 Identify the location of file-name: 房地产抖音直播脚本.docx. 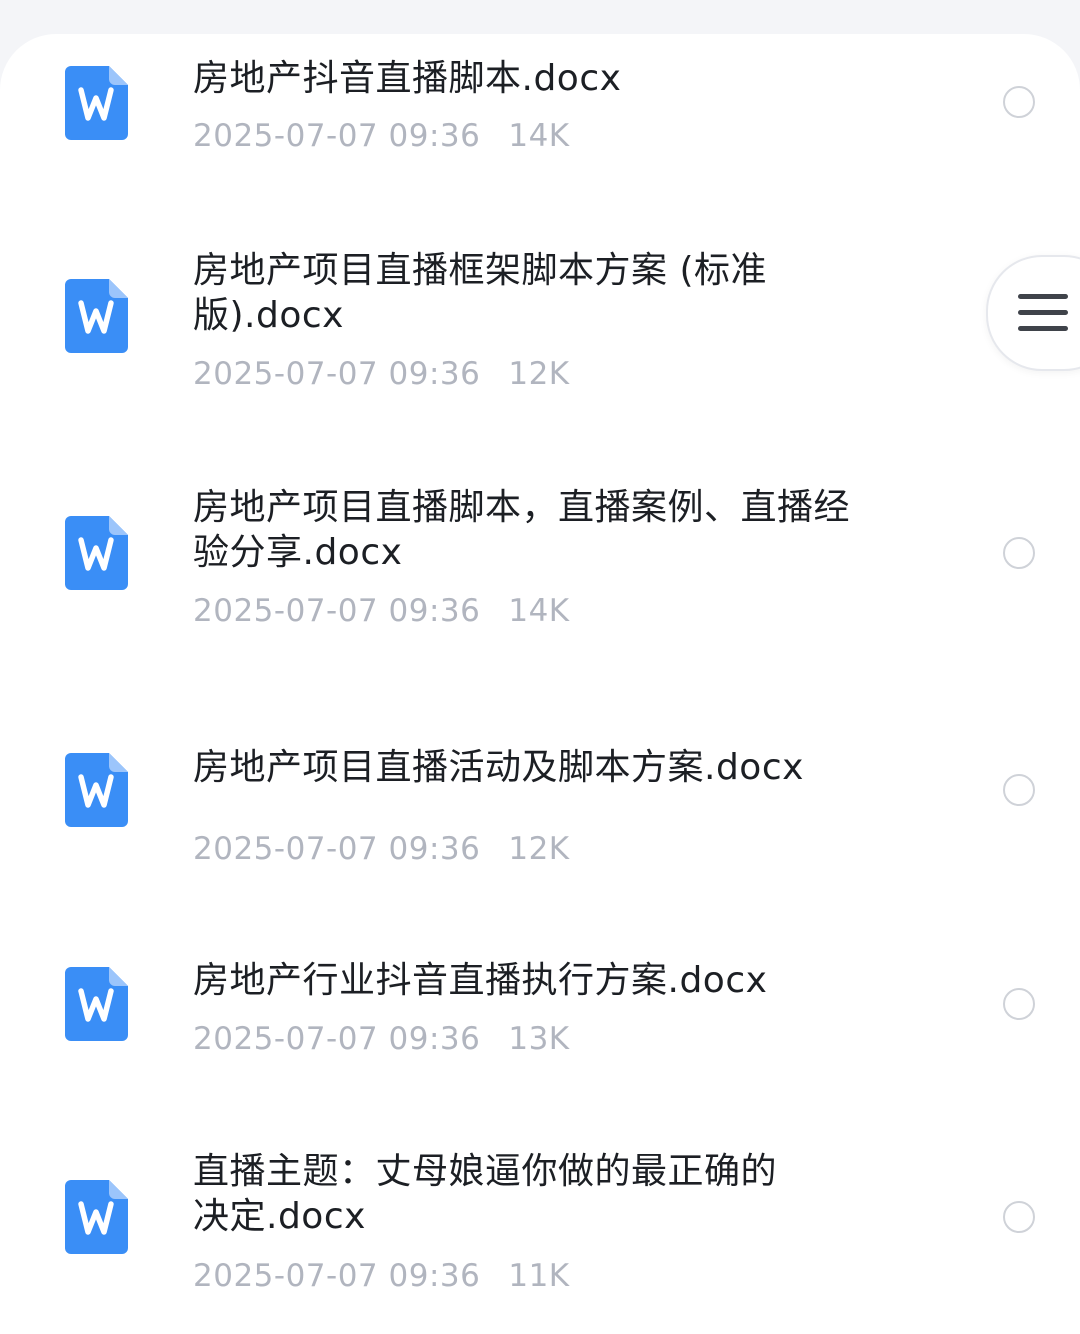
(407, 78).